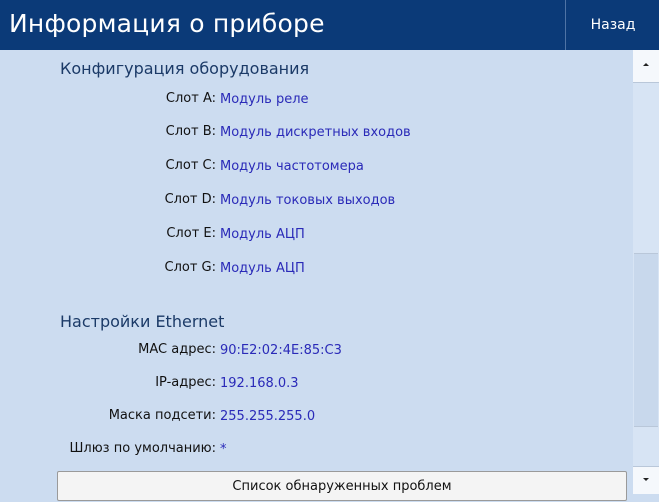  Describe the element at coordinates (191, 233) in the screenshot. I see `slot-e-label: Слот E:` at that location.